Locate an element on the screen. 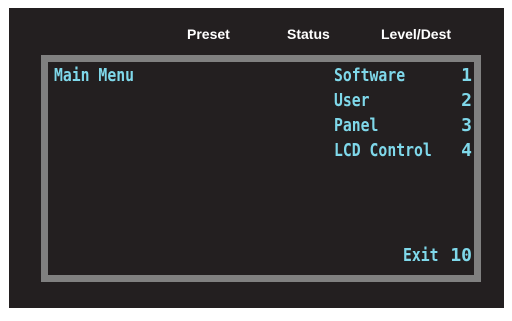  menu-item-panel-label: Panel is located at coordinates (356, 126).